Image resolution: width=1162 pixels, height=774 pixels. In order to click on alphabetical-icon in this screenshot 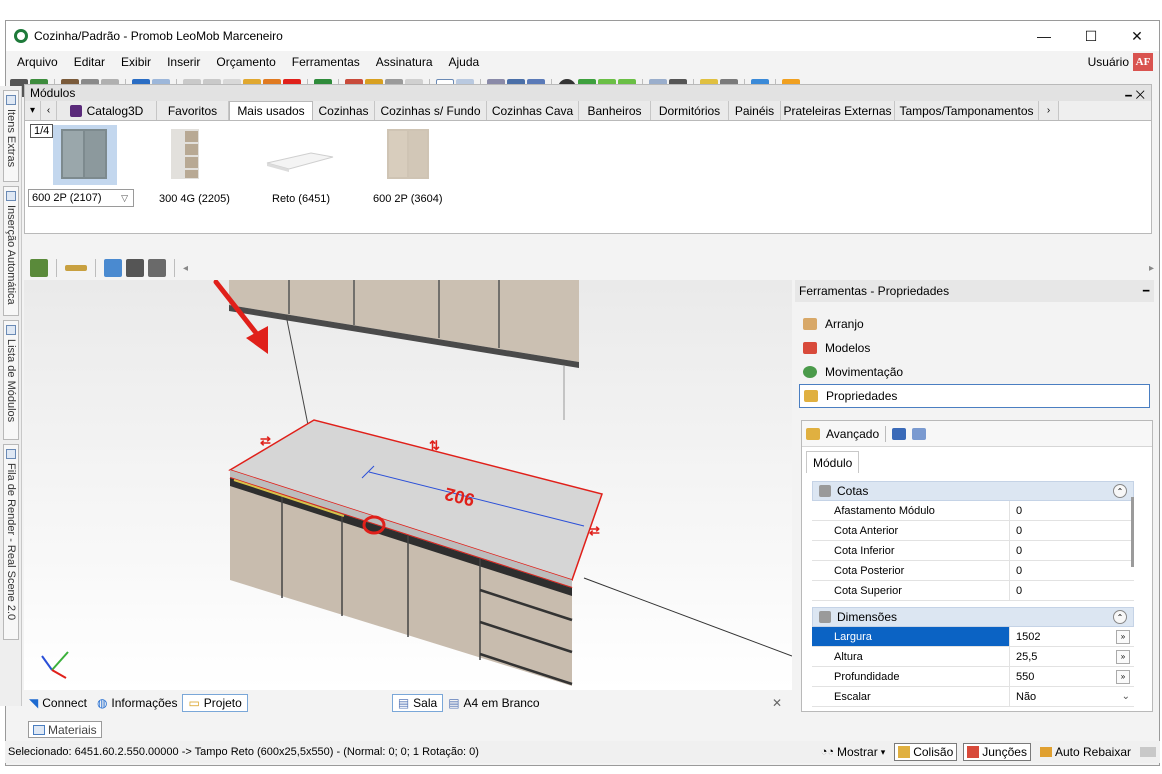, I will do `click(919, 433)`.